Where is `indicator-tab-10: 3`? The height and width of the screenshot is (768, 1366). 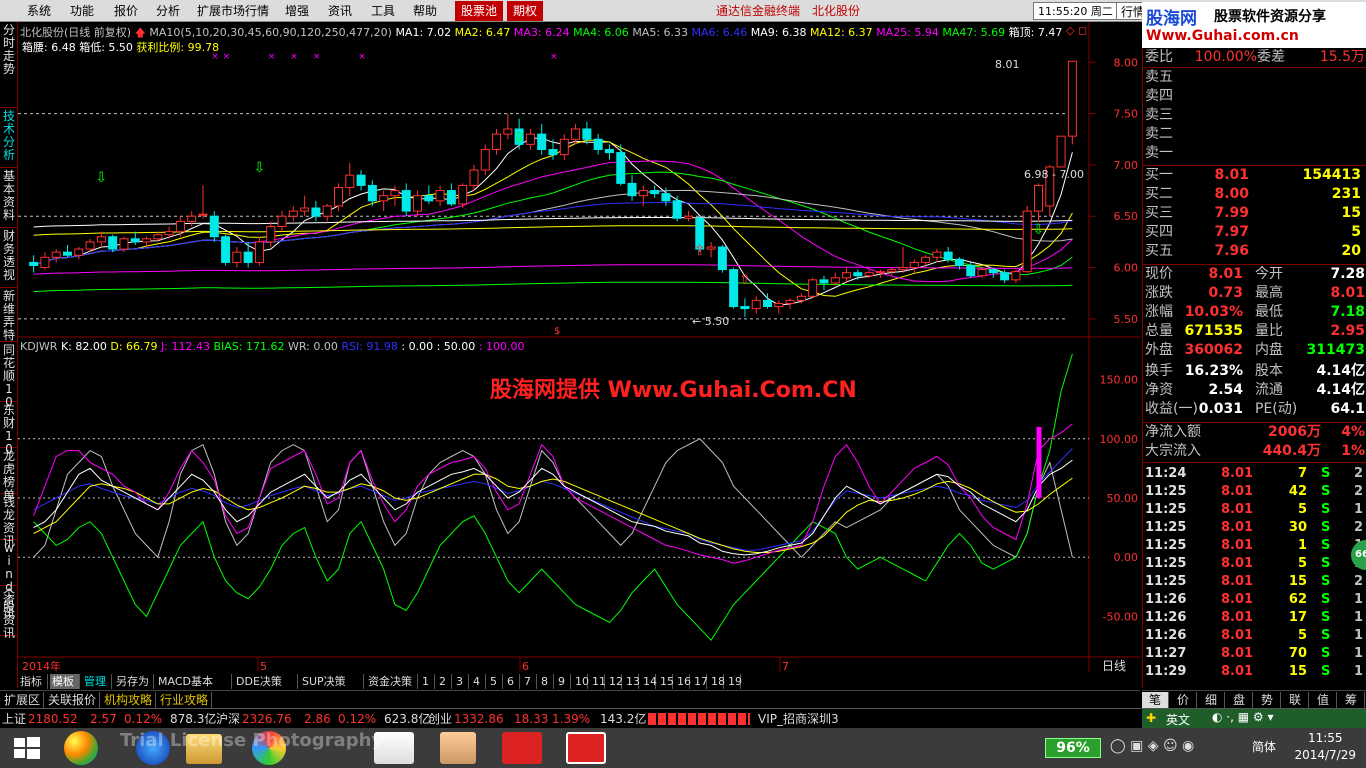 indicator-tab-10: 3 is located at coordinates (461, 681).